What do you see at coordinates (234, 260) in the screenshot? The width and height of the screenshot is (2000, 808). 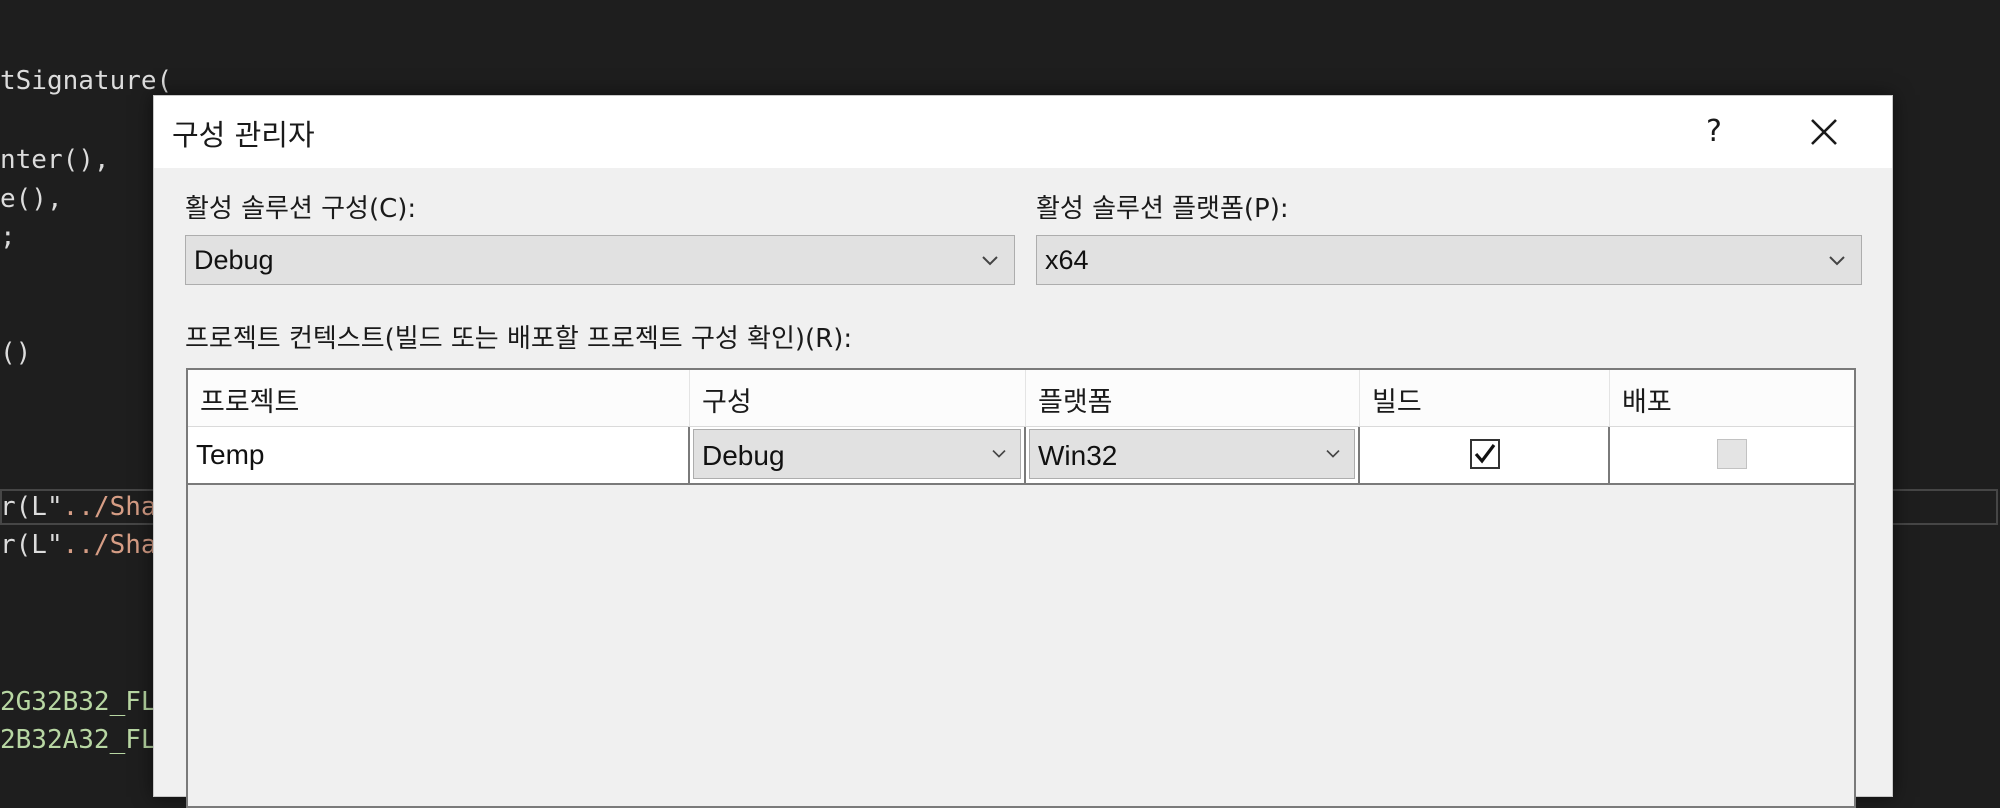 I see `active-config-value: Debug` at bounding box center [234, 260].